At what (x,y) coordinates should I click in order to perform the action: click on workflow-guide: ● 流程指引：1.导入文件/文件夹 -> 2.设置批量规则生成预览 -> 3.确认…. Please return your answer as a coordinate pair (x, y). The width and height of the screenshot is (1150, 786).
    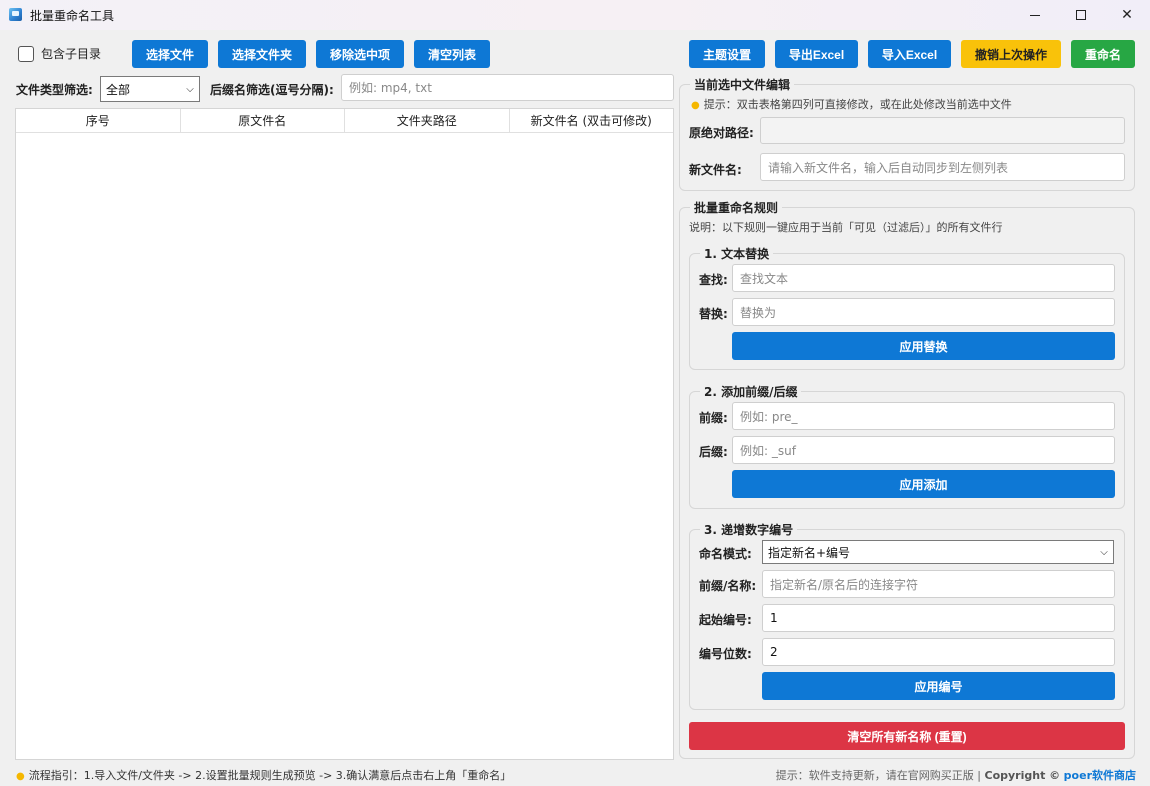
    Looking at the image, I should click on (263, 775).